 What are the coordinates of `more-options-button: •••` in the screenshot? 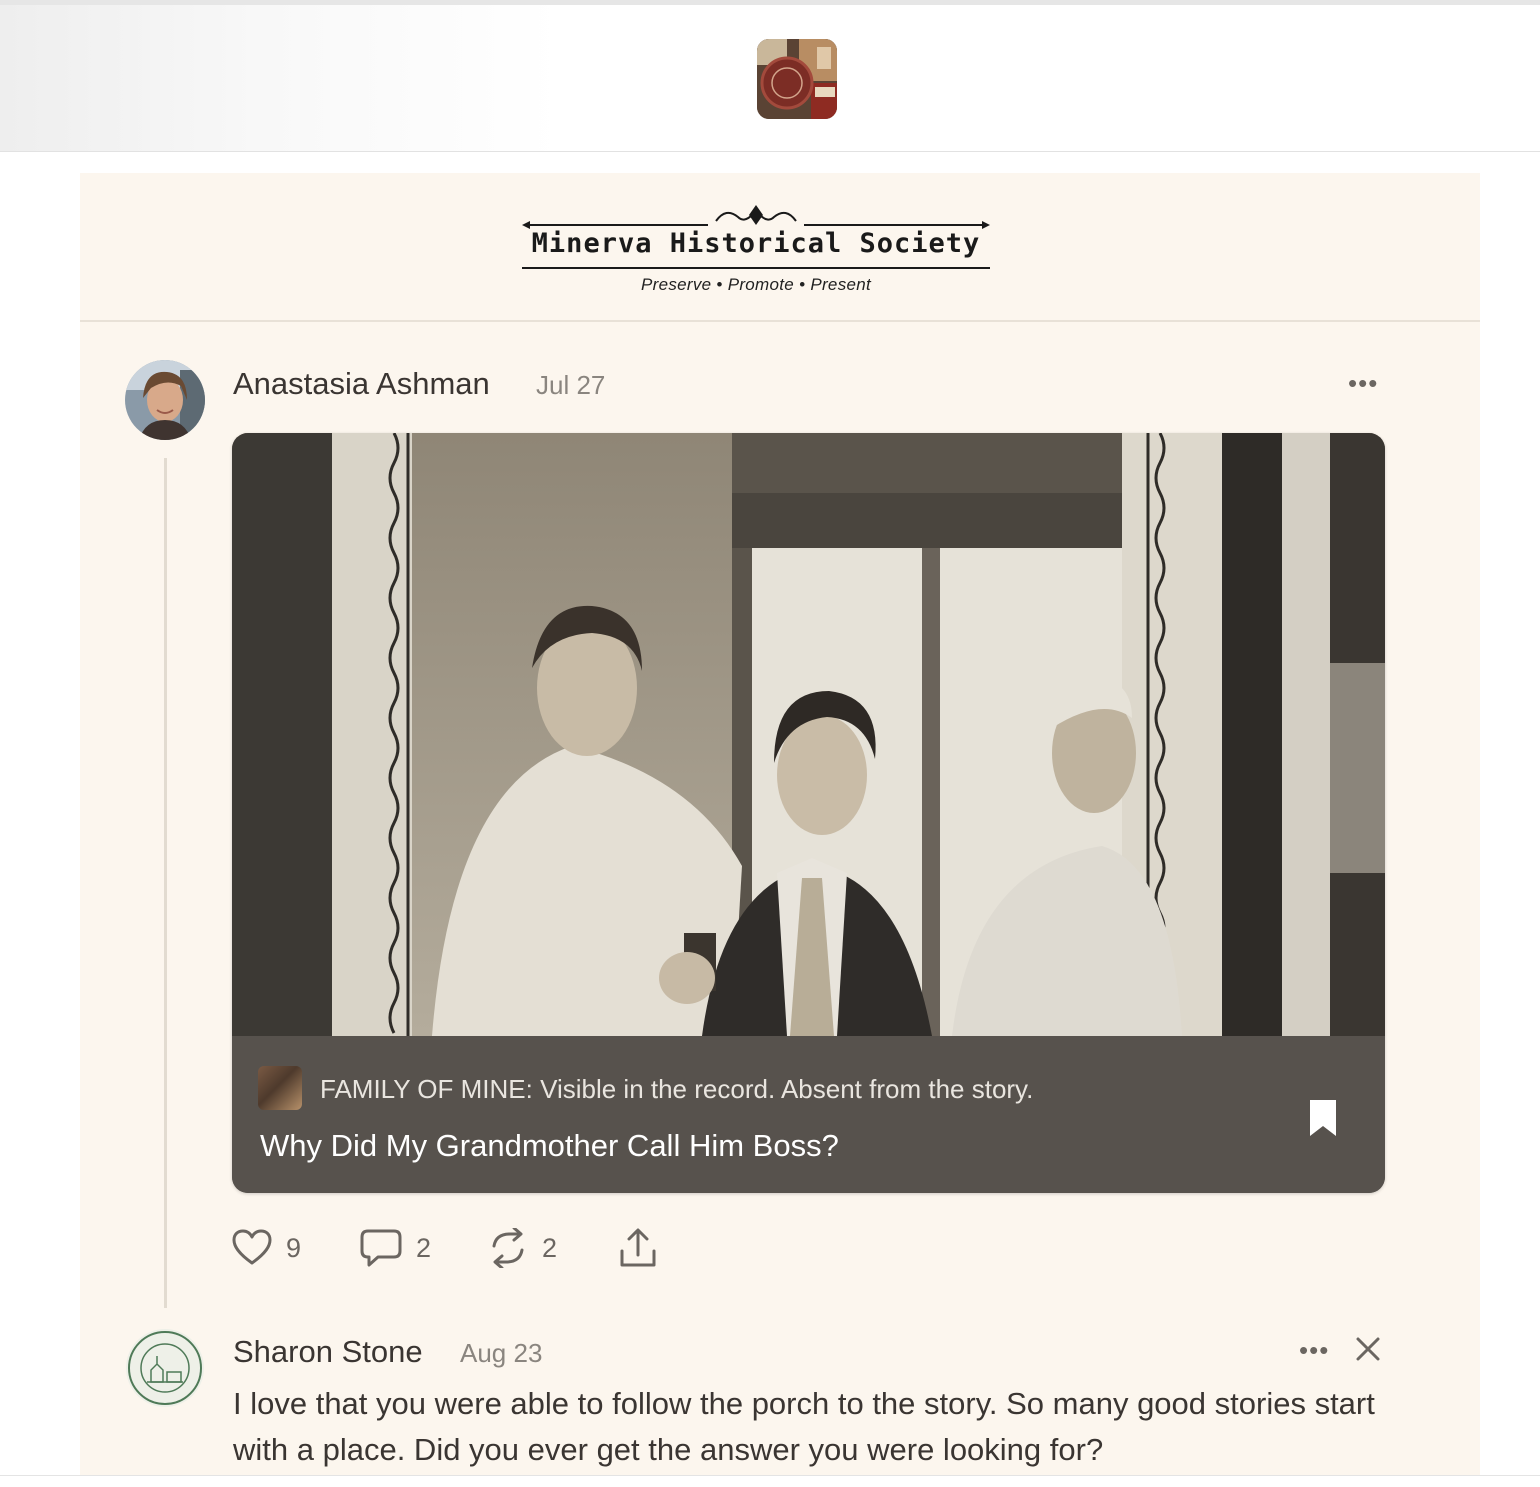 It's located at (1363, 383).